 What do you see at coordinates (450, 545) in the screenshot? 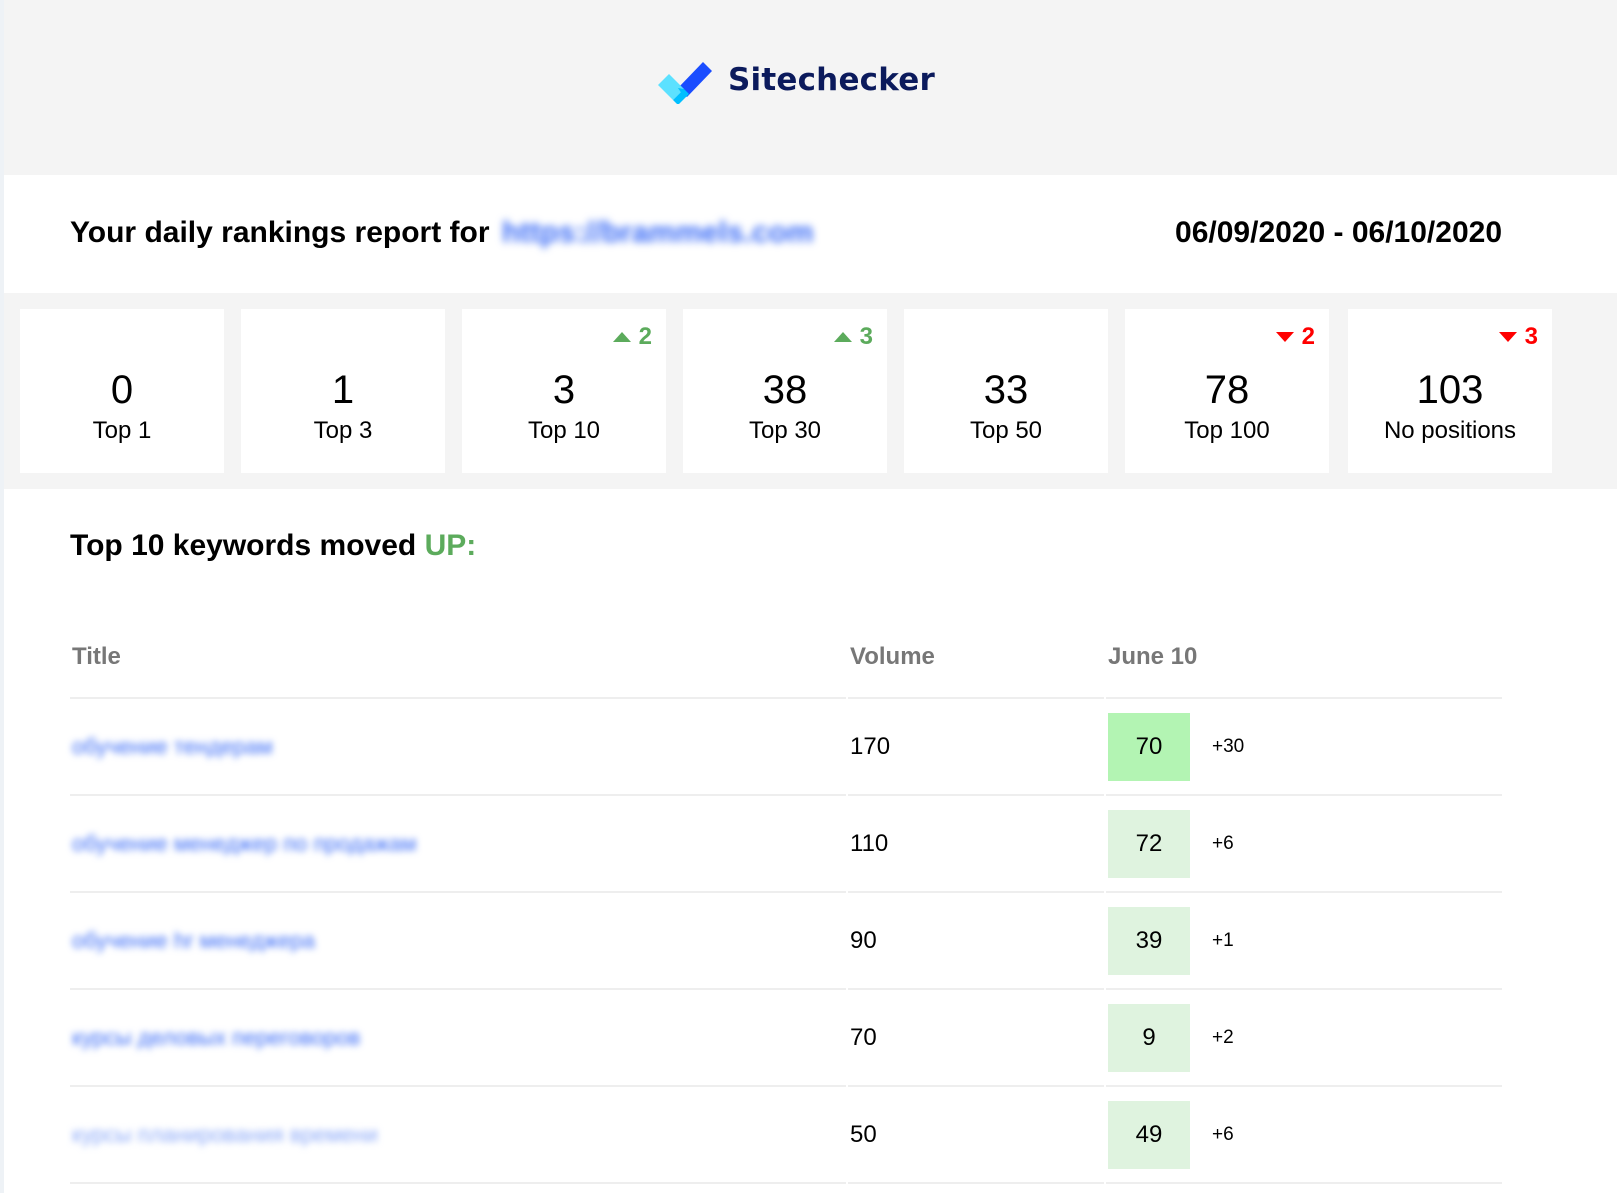
I see `section-title-highlight: UP:` at bounding box center [450, 545].